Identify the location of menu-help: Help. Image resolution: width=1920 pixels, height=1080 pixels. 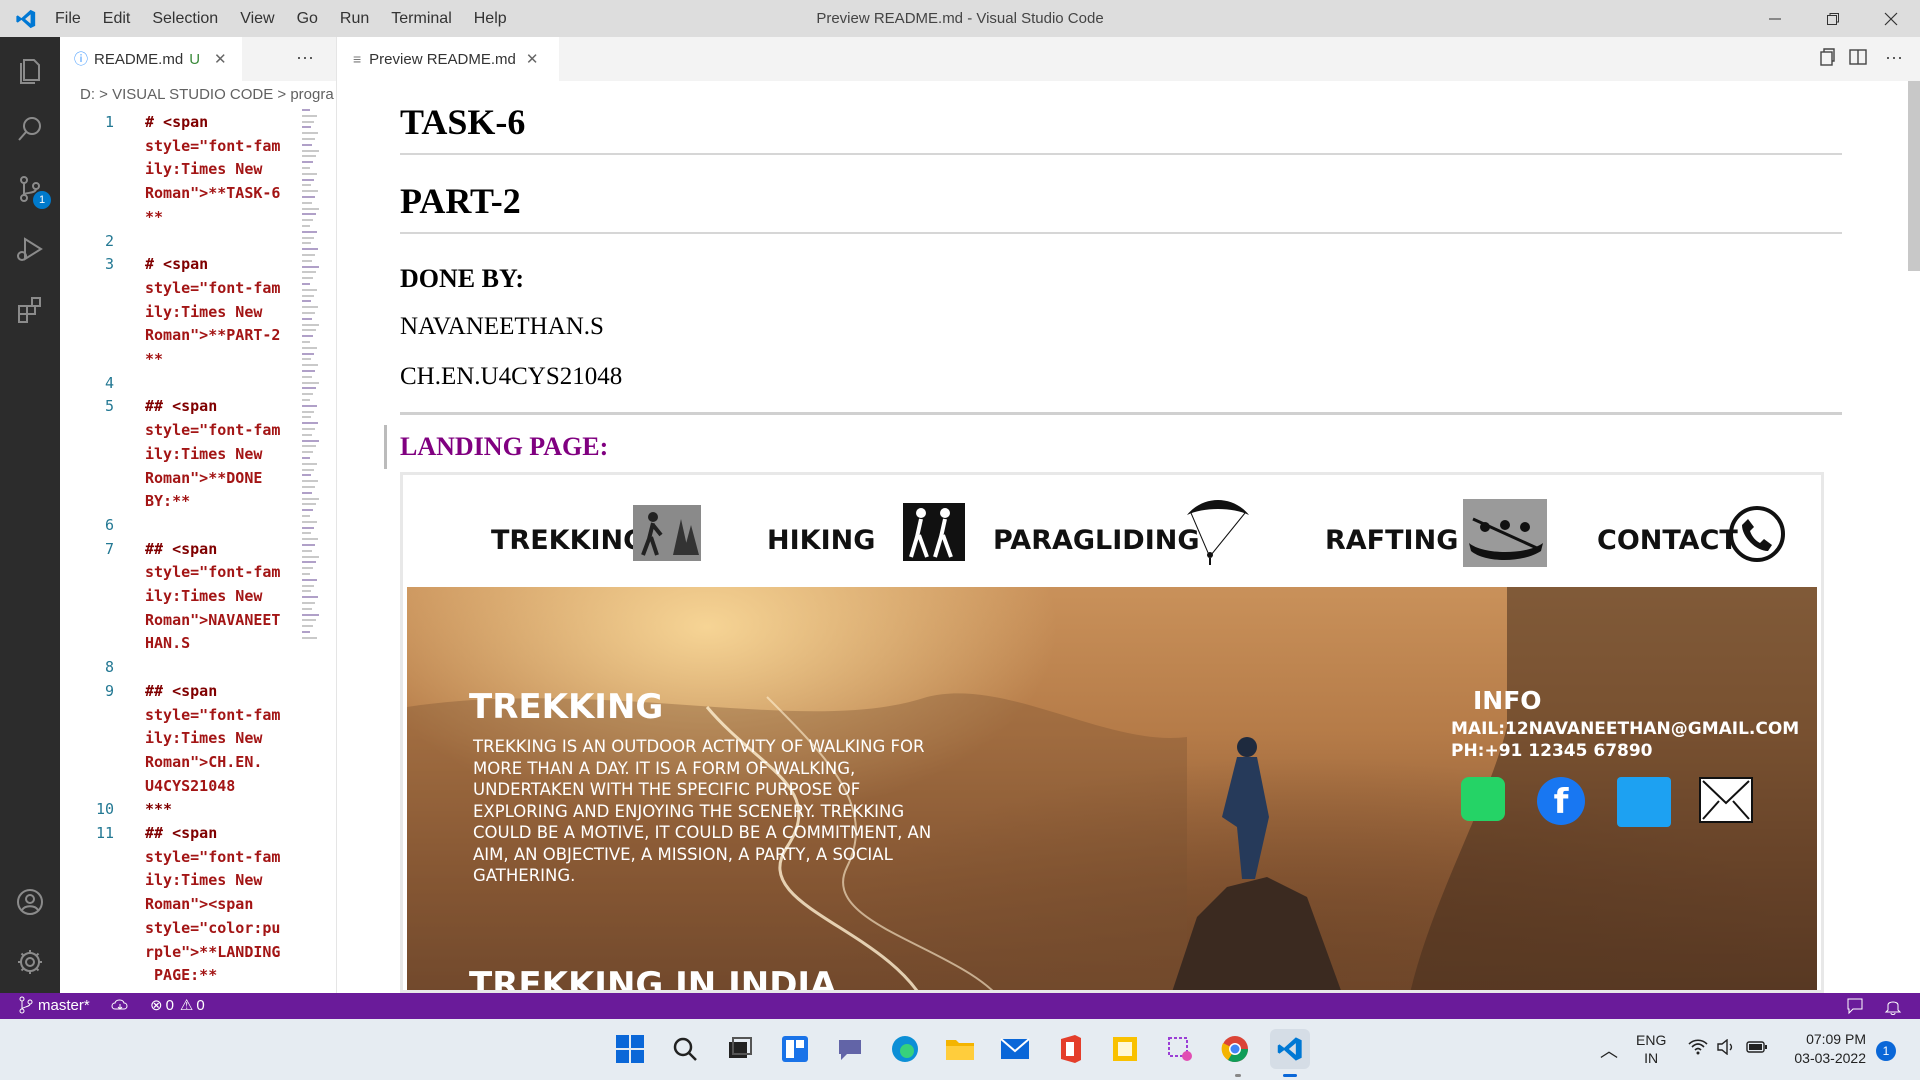
(490, 18).